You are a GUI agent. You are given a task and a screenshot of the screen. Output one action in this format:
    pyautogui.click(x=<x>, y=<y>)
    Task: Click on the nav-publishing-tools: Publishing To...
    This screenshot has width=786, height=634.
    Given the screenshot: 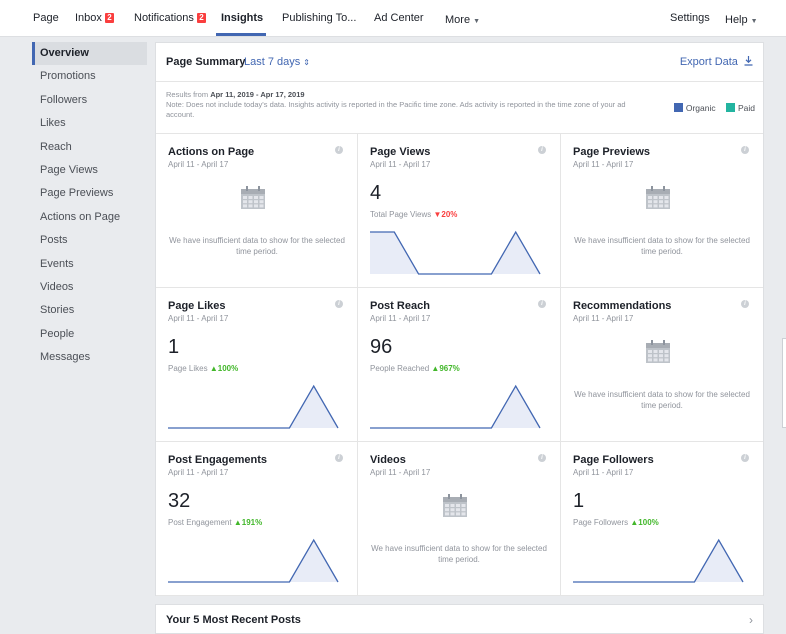 What is the action you would take?
    pyautogui.click(x=319, y=18)
    